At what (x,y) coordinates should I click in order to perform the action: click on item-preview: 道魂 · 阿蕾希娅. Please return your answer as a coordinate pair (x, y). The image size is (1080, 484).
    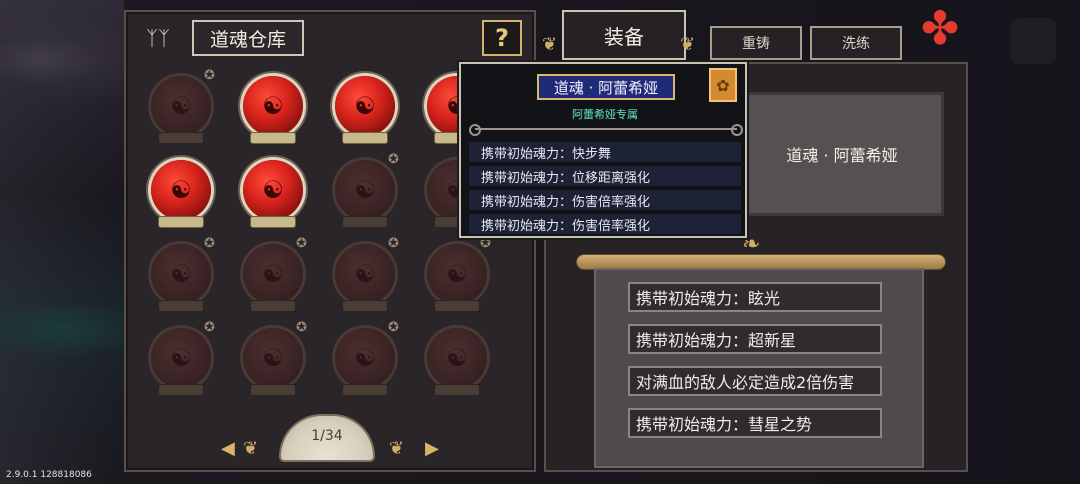
    Looking at the image, I should click on (842, 154).